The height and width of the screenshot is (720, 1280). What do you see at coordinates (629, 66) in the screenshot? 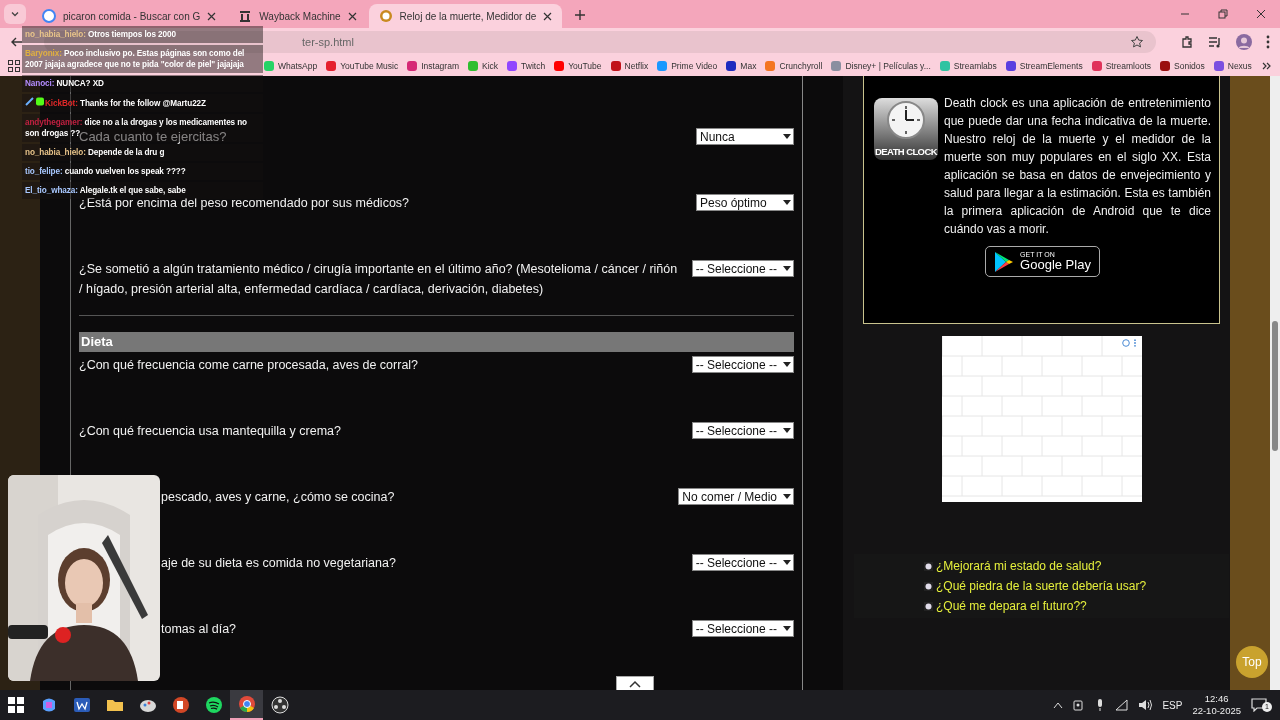
I see `bookmark-link: Netflix` at bounding box center [629, 66].